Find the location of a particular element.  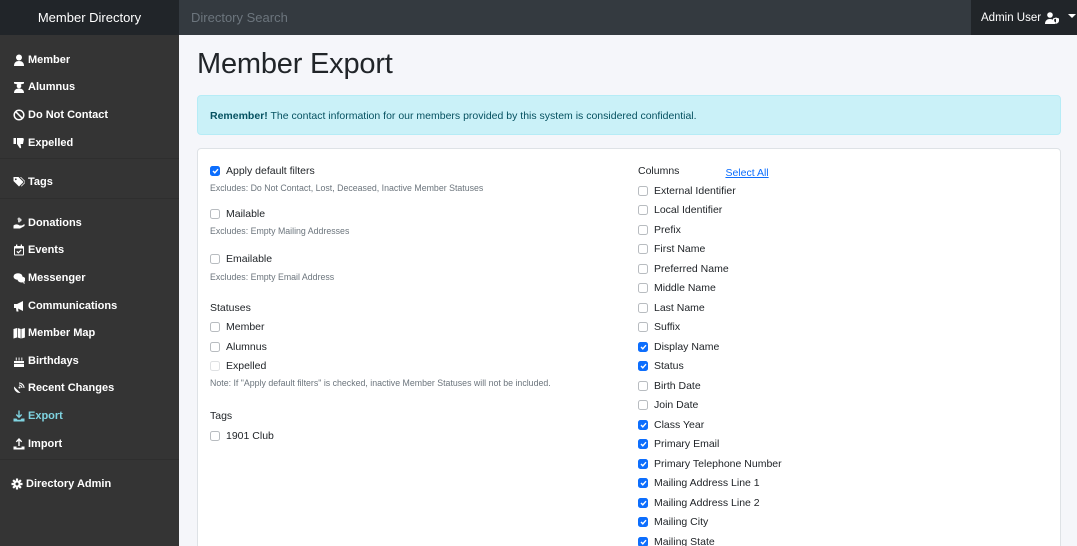

checkbox-label: Mailing City is located at coordinates (681, 522).